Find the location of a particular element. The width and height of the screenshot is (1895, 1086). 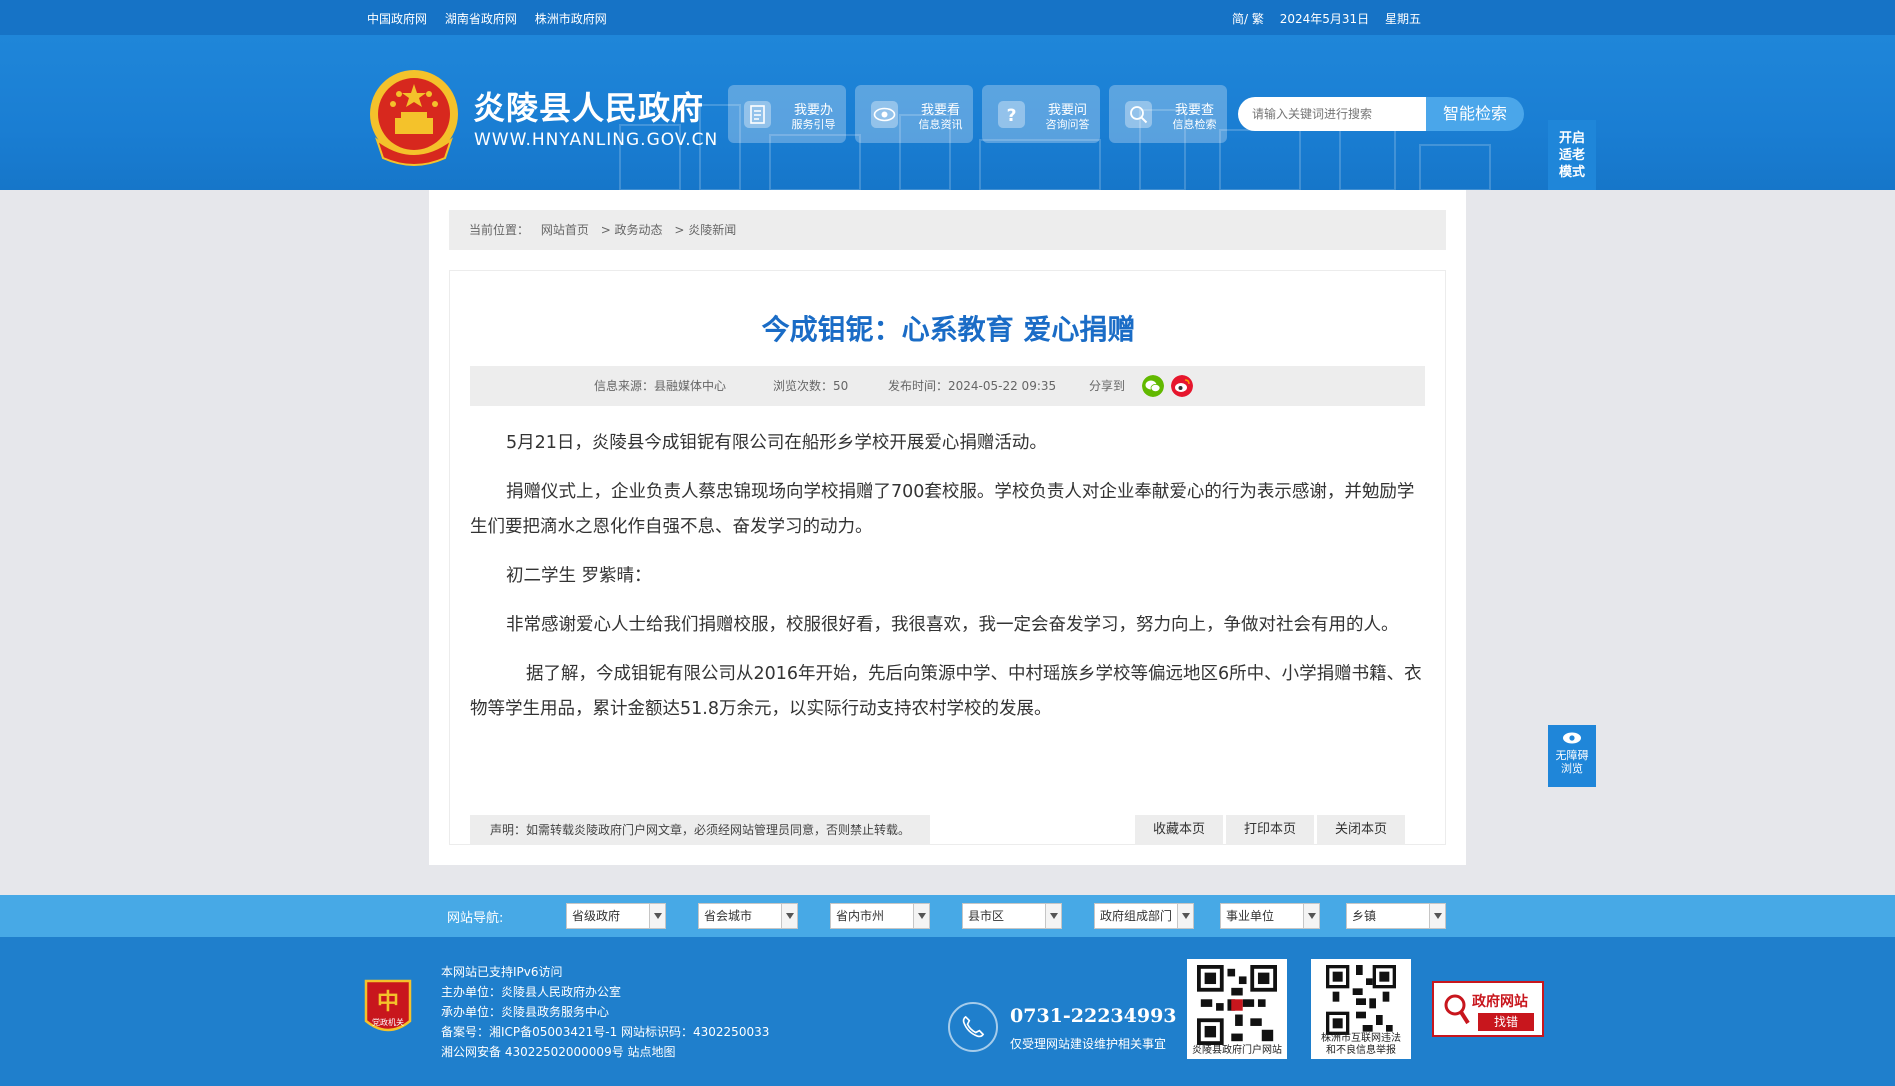

link-hunan-gov: 湖南省政府网 is located at coordinates (481, 19).